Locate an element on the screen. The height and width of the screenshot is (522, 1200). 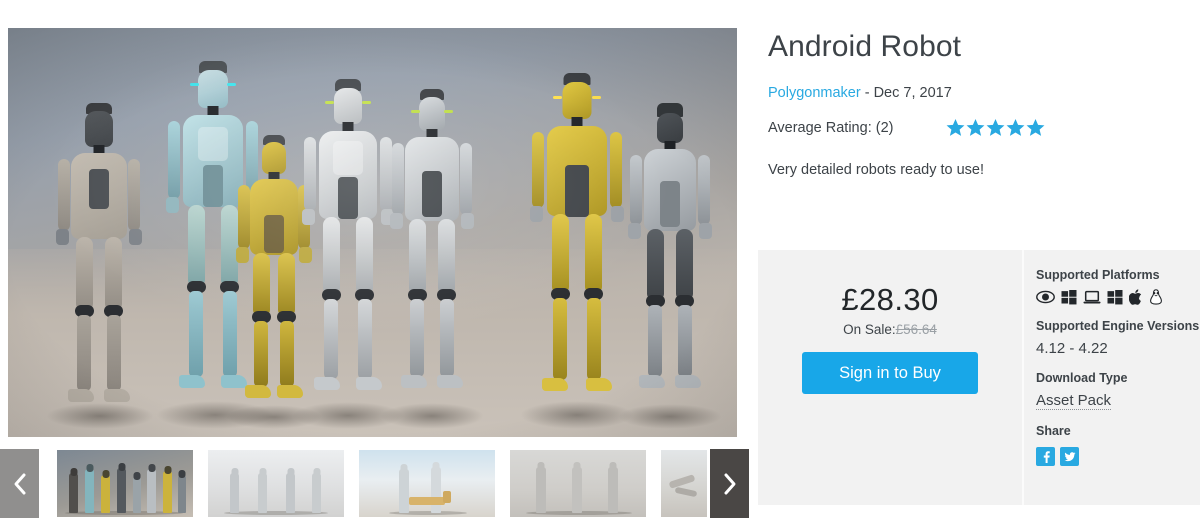
thumbnail-strip is located at coordinates (375, 483).